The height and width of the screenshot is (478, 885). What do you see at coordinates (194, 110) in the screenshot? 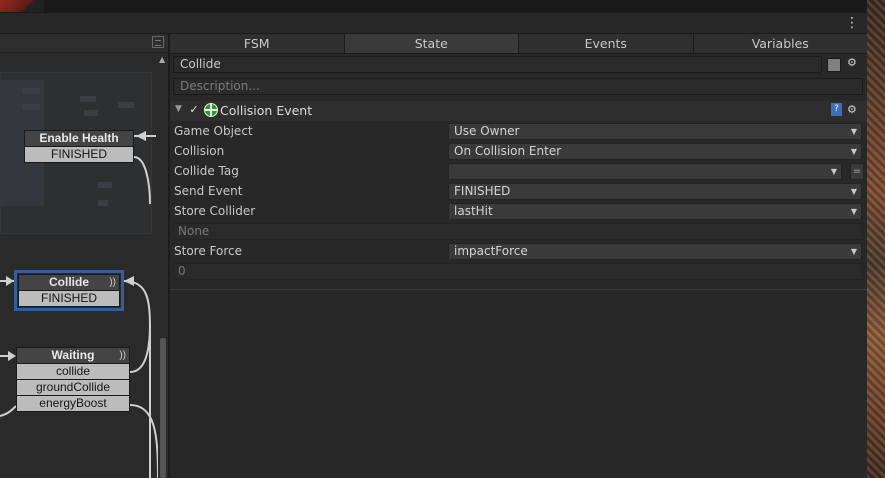
I see `checkmark-icon: ✓` at bounding box center [194, 110].